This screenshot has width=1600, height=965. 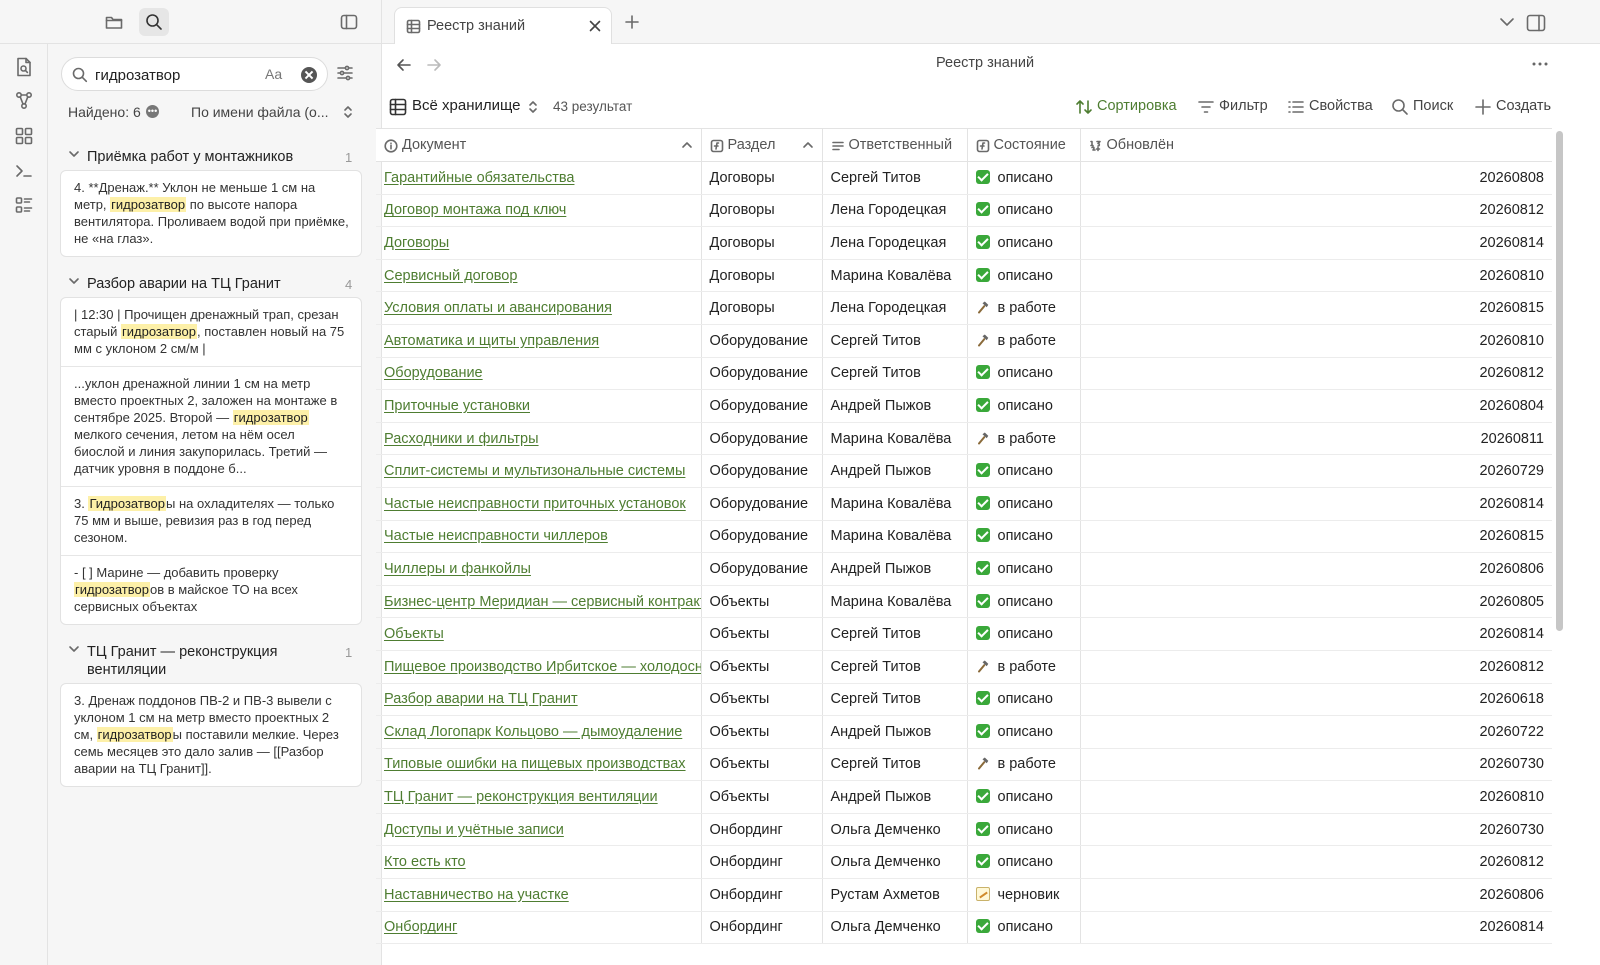 What do you see at coordinates (404, 65) in the screenshot?
I see `arrow-left-icon` at bounding box center [404, 65].